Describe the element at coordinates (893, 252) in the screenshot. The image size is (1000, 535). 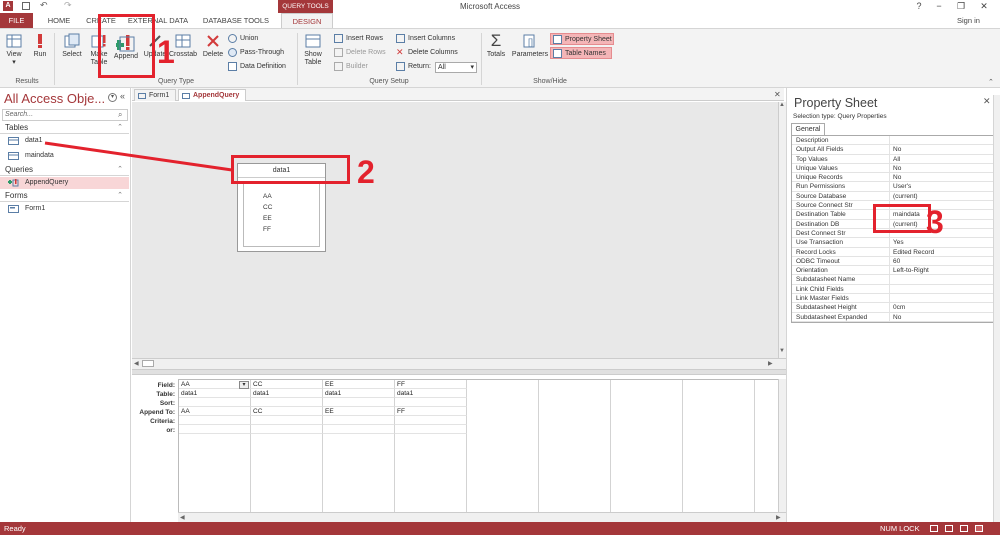
I see `property-row: Record Locks Edited Record` at that location.